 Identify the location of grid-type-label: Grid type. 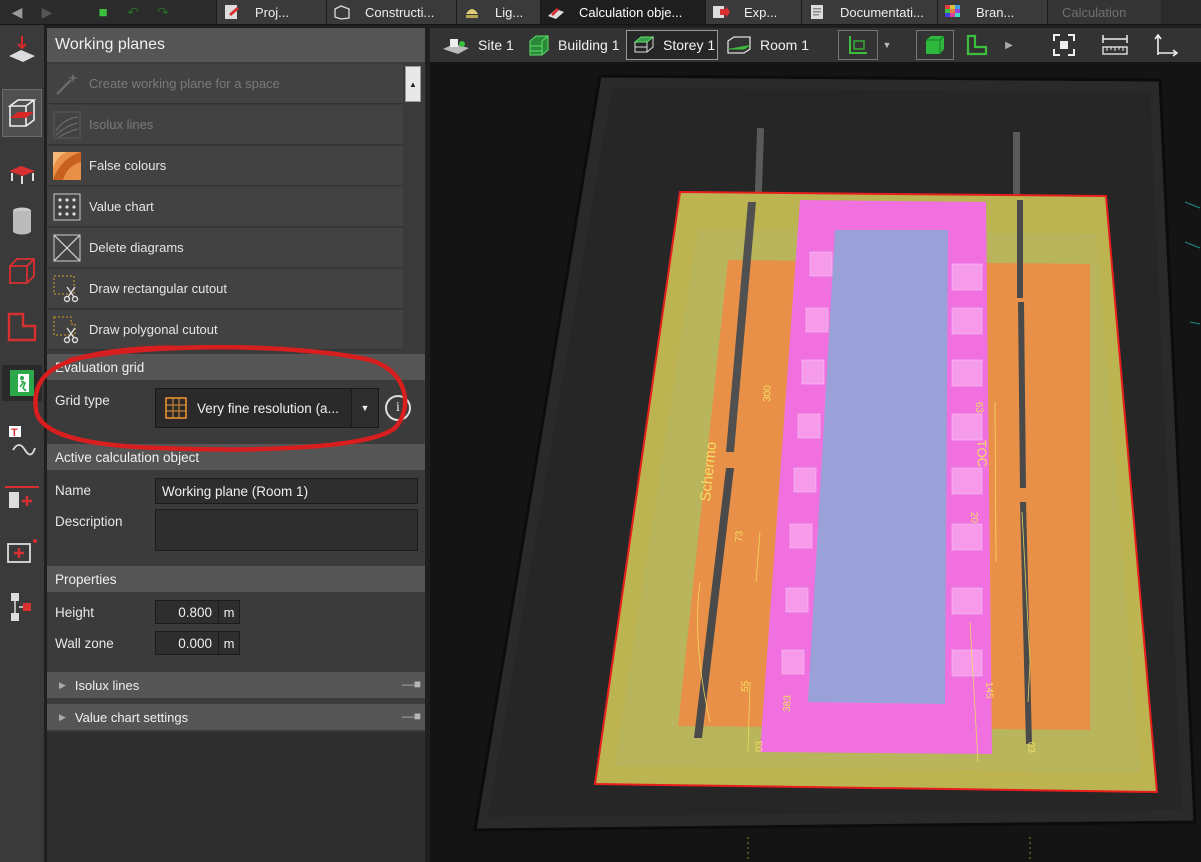
(82, 400).